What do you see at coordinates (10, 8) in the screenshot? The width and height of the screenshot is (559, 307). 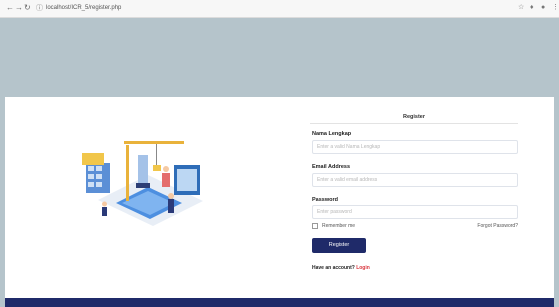 I see `back-icon: ←` at bounding box center [10, 8].